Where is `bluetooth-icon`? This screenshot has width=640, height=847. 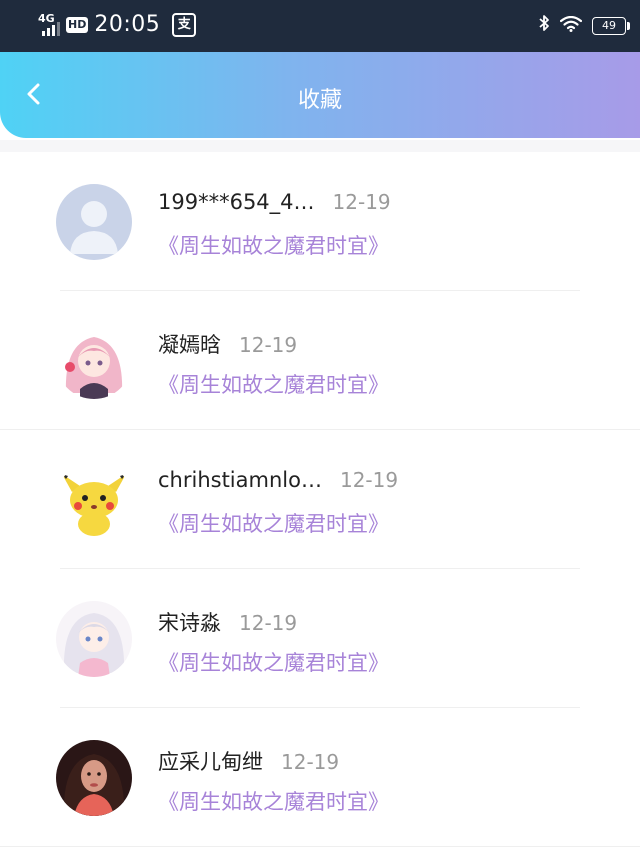 bluetooth-icon is located at coordinates (544, 25).